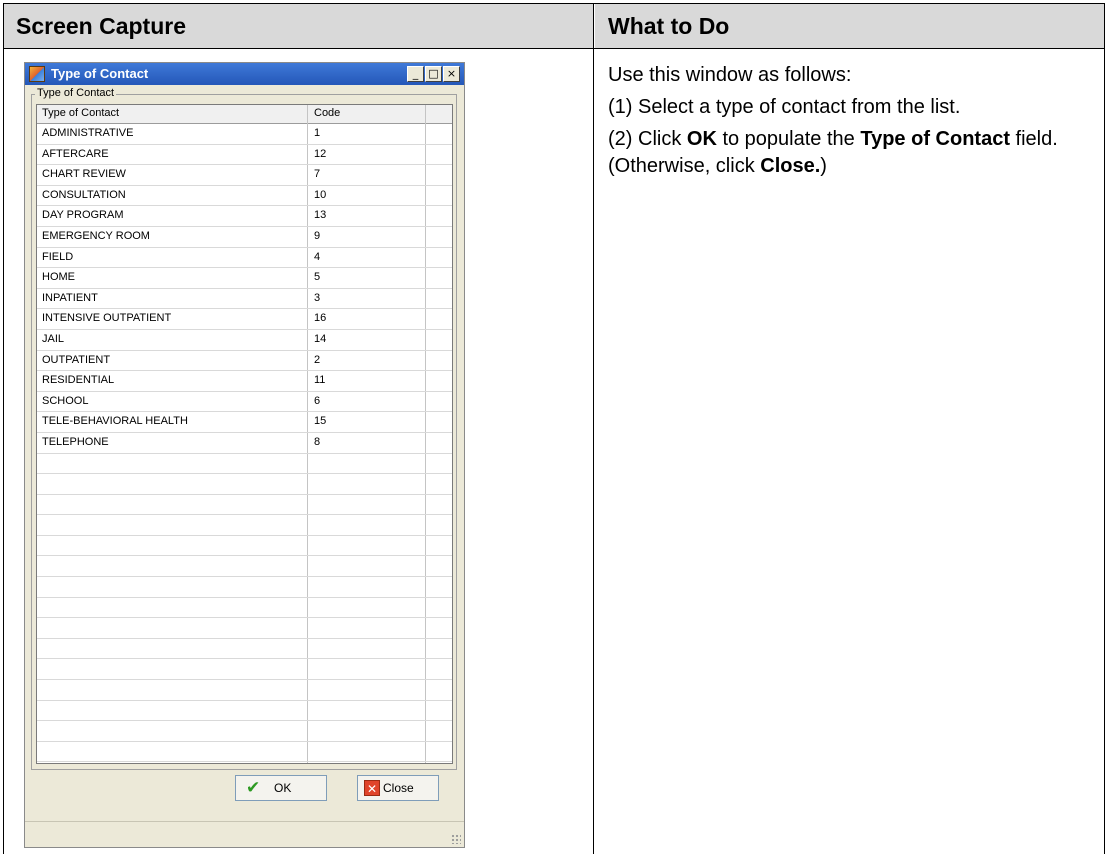 This screenshot has height=854, width=1108. Describe the element at coordinates (244, 74) in the screenshot. I see `window-titlebar: Type of Contact _ □ ×` at that location.